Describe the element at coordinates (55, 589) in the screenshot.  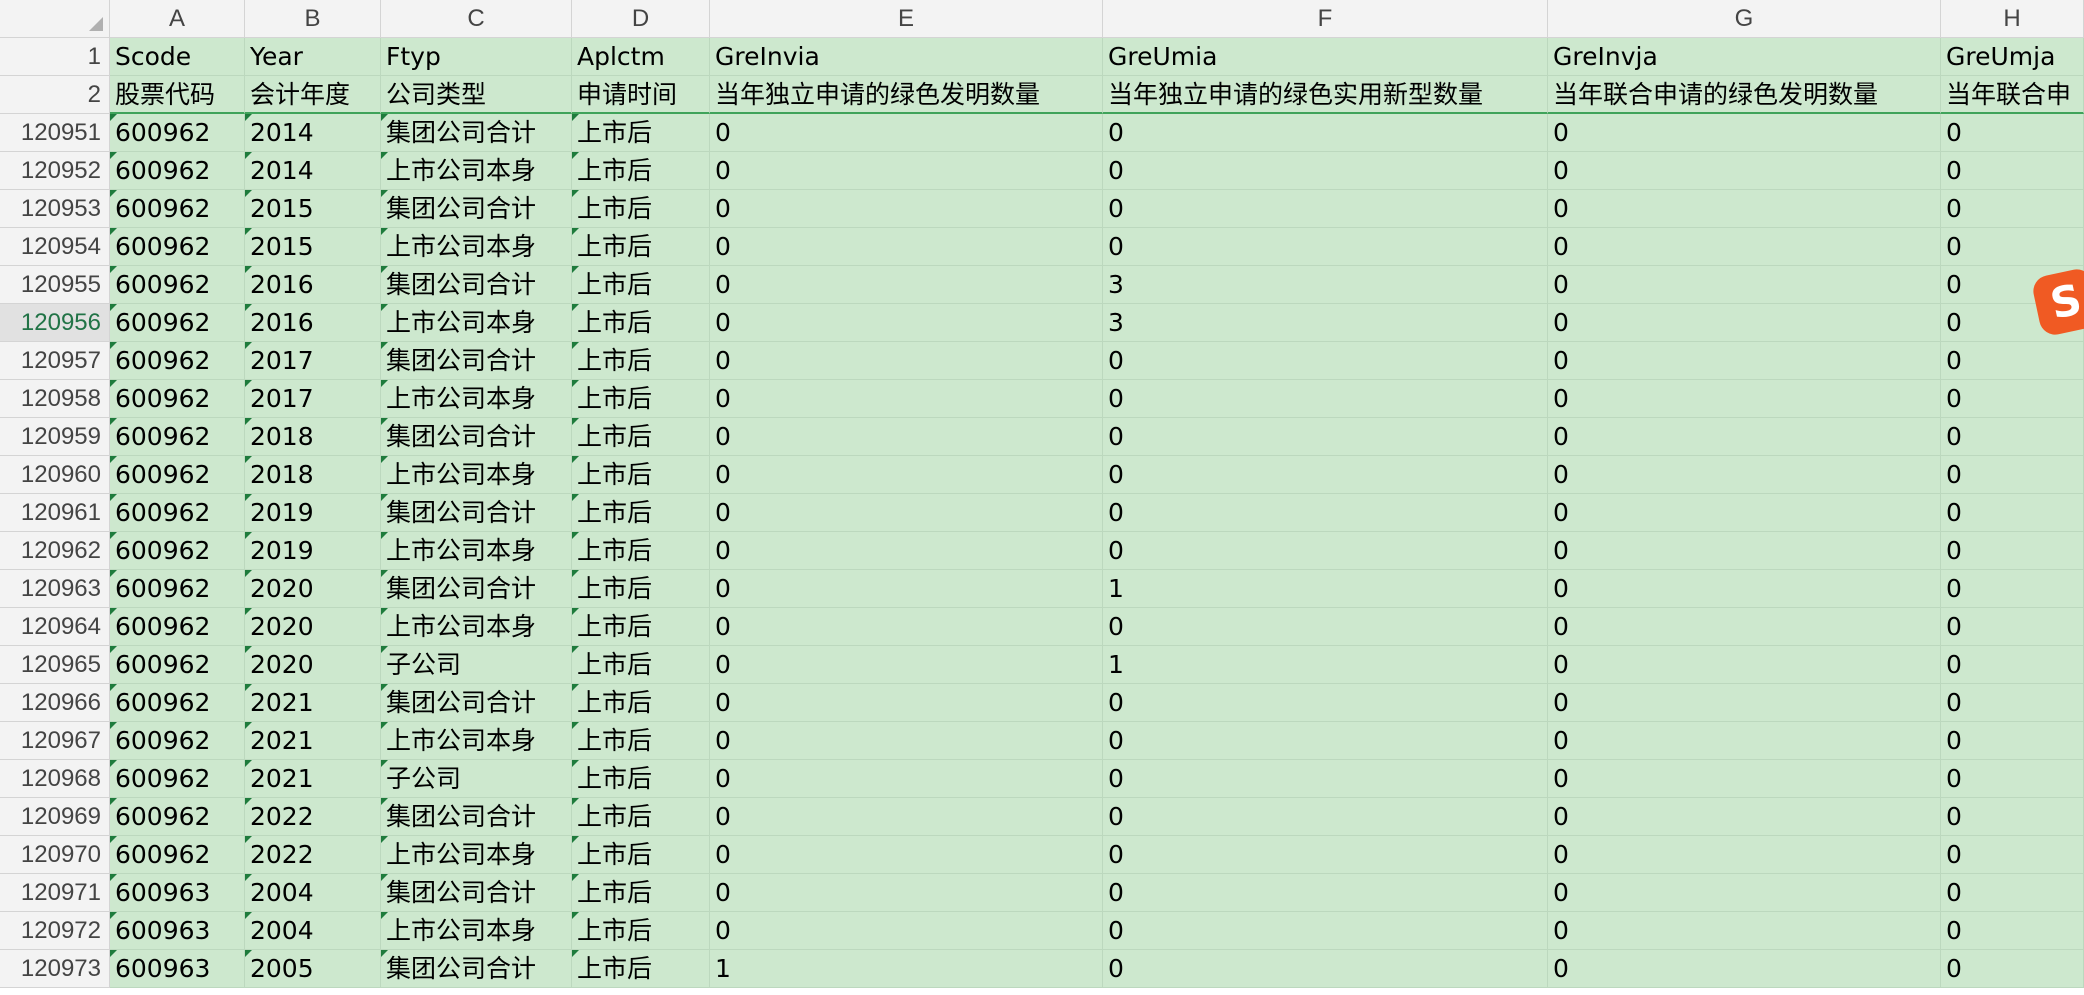
I see `row-number: 120963` at that location.